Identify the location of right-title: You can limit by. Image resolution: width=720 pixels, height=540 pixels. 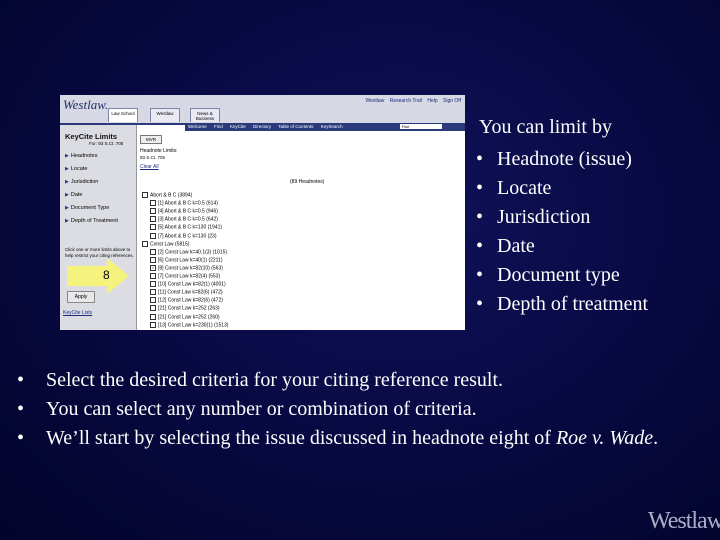
(545, 127).